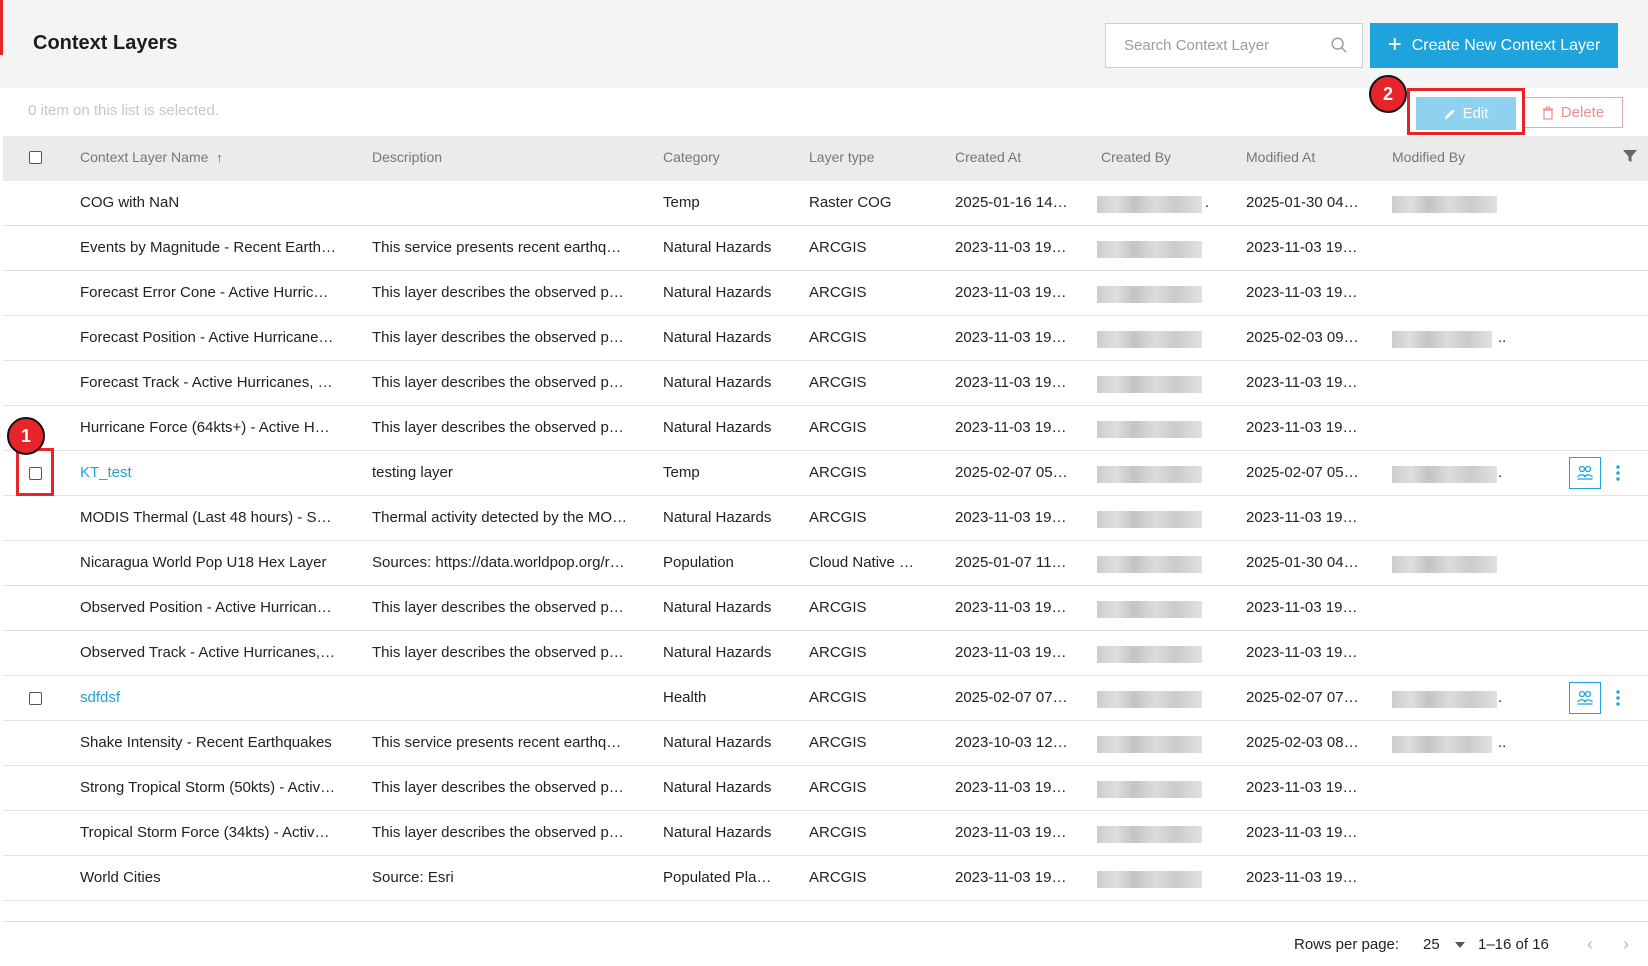 Image resolution: width=1648 pixels, height=966 pixels. I want to click on create-context-layer-button: + Create New Context Layer, so click(1494, 45).